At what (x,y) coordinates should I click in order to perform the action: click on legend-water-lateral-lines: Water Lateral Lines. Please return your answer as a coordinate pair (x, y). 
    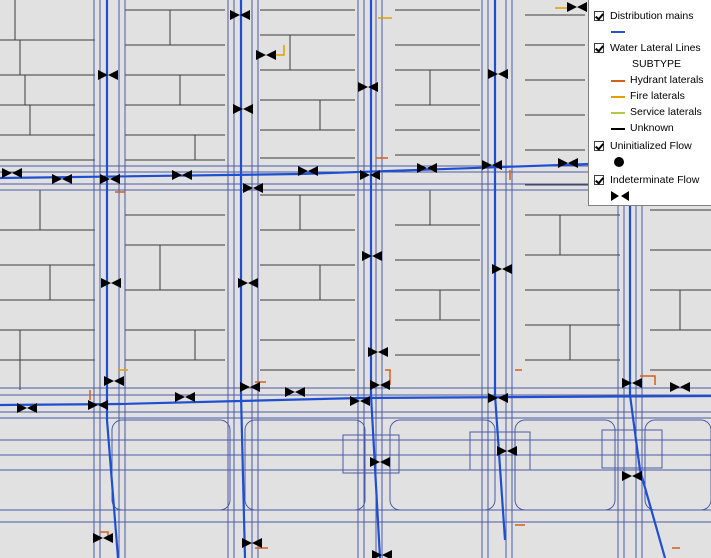
    Looking at the image, I should click on (645, 48).